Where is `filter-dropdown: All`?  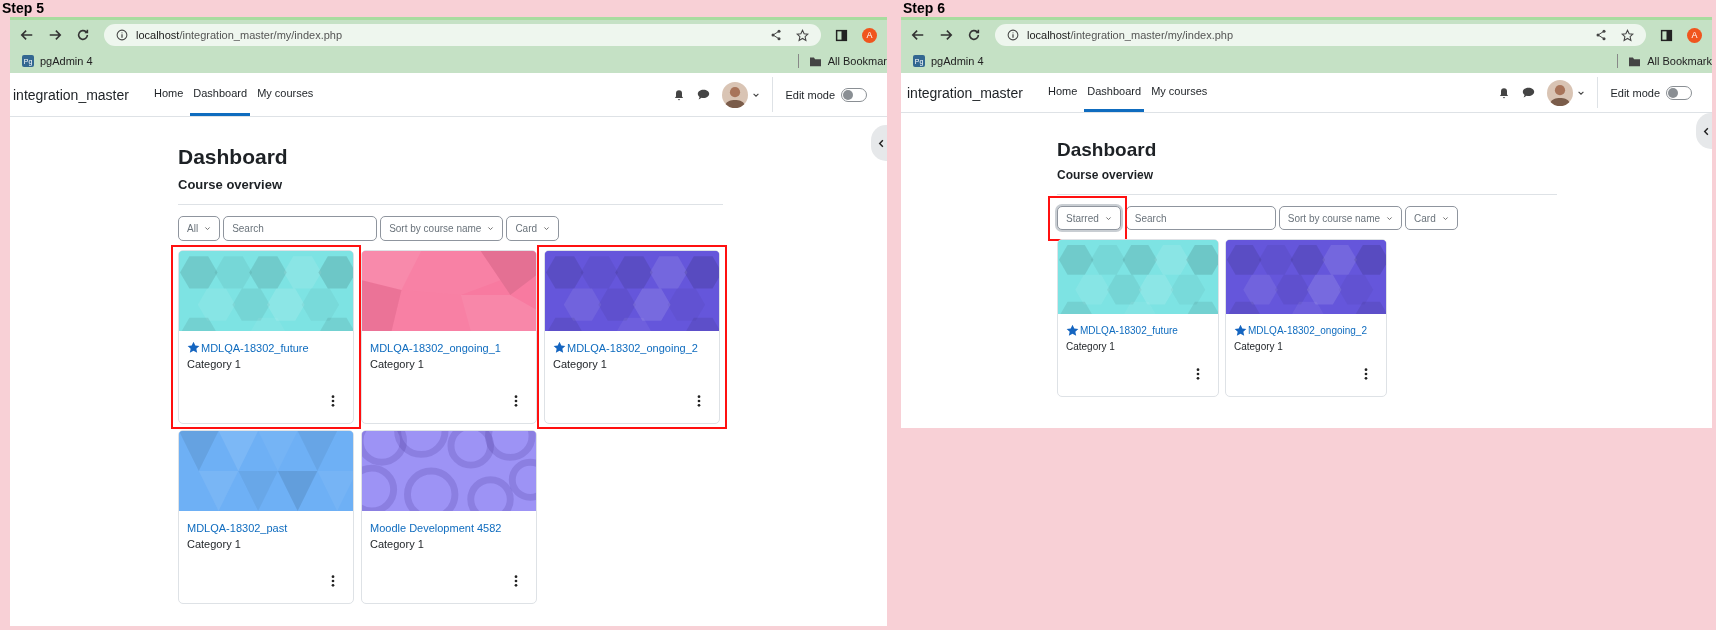 filter-dropdown: All is located at coordinates (199, 228).